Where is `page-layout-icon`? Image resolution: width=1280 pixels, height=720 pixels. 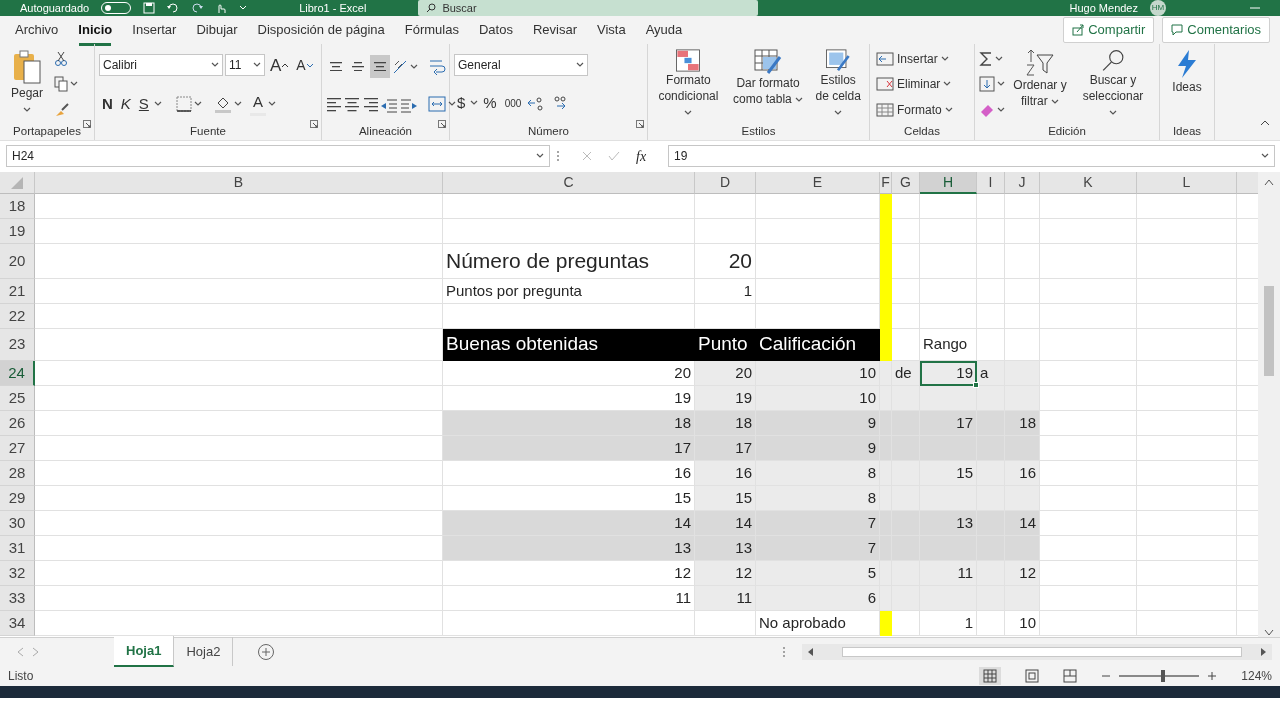
page-layout-icon is located at coordinates (1032, 675).